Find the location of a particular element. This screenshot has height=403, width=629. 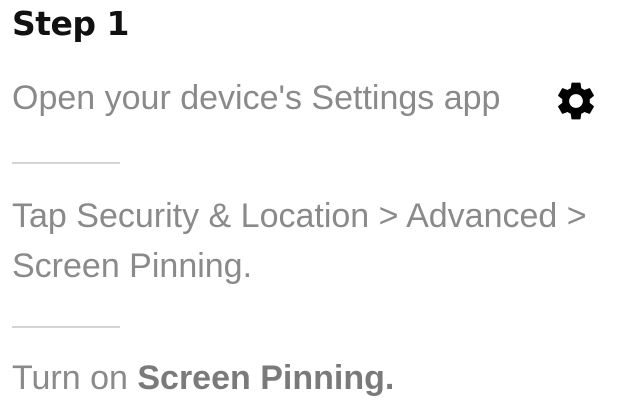

gear-icon is located at coordinates (576, 101).